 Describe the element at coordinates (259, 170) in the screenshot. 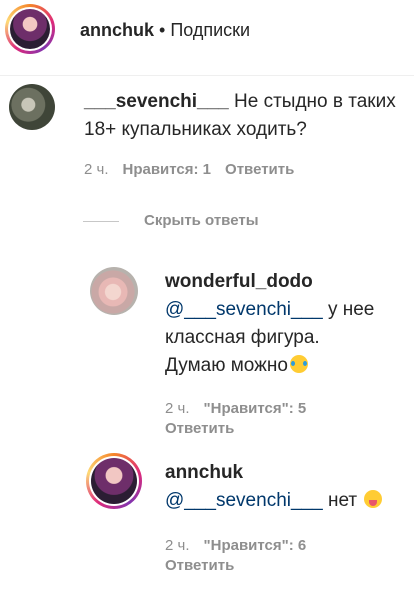

I see `comment-reply-button: Ответить` at that location.